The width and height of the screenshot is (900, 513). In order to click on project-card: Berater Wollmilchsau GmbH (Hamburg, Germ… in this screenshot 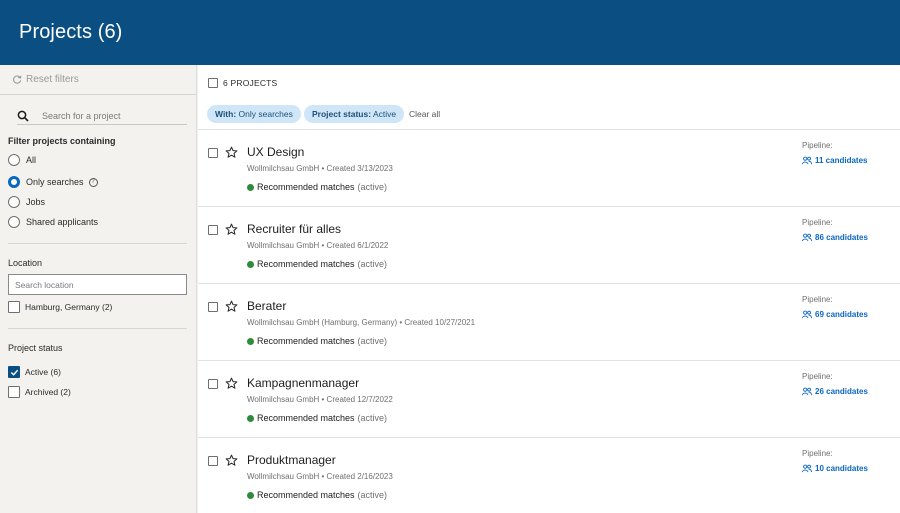, I will do `click(549, 322)`.